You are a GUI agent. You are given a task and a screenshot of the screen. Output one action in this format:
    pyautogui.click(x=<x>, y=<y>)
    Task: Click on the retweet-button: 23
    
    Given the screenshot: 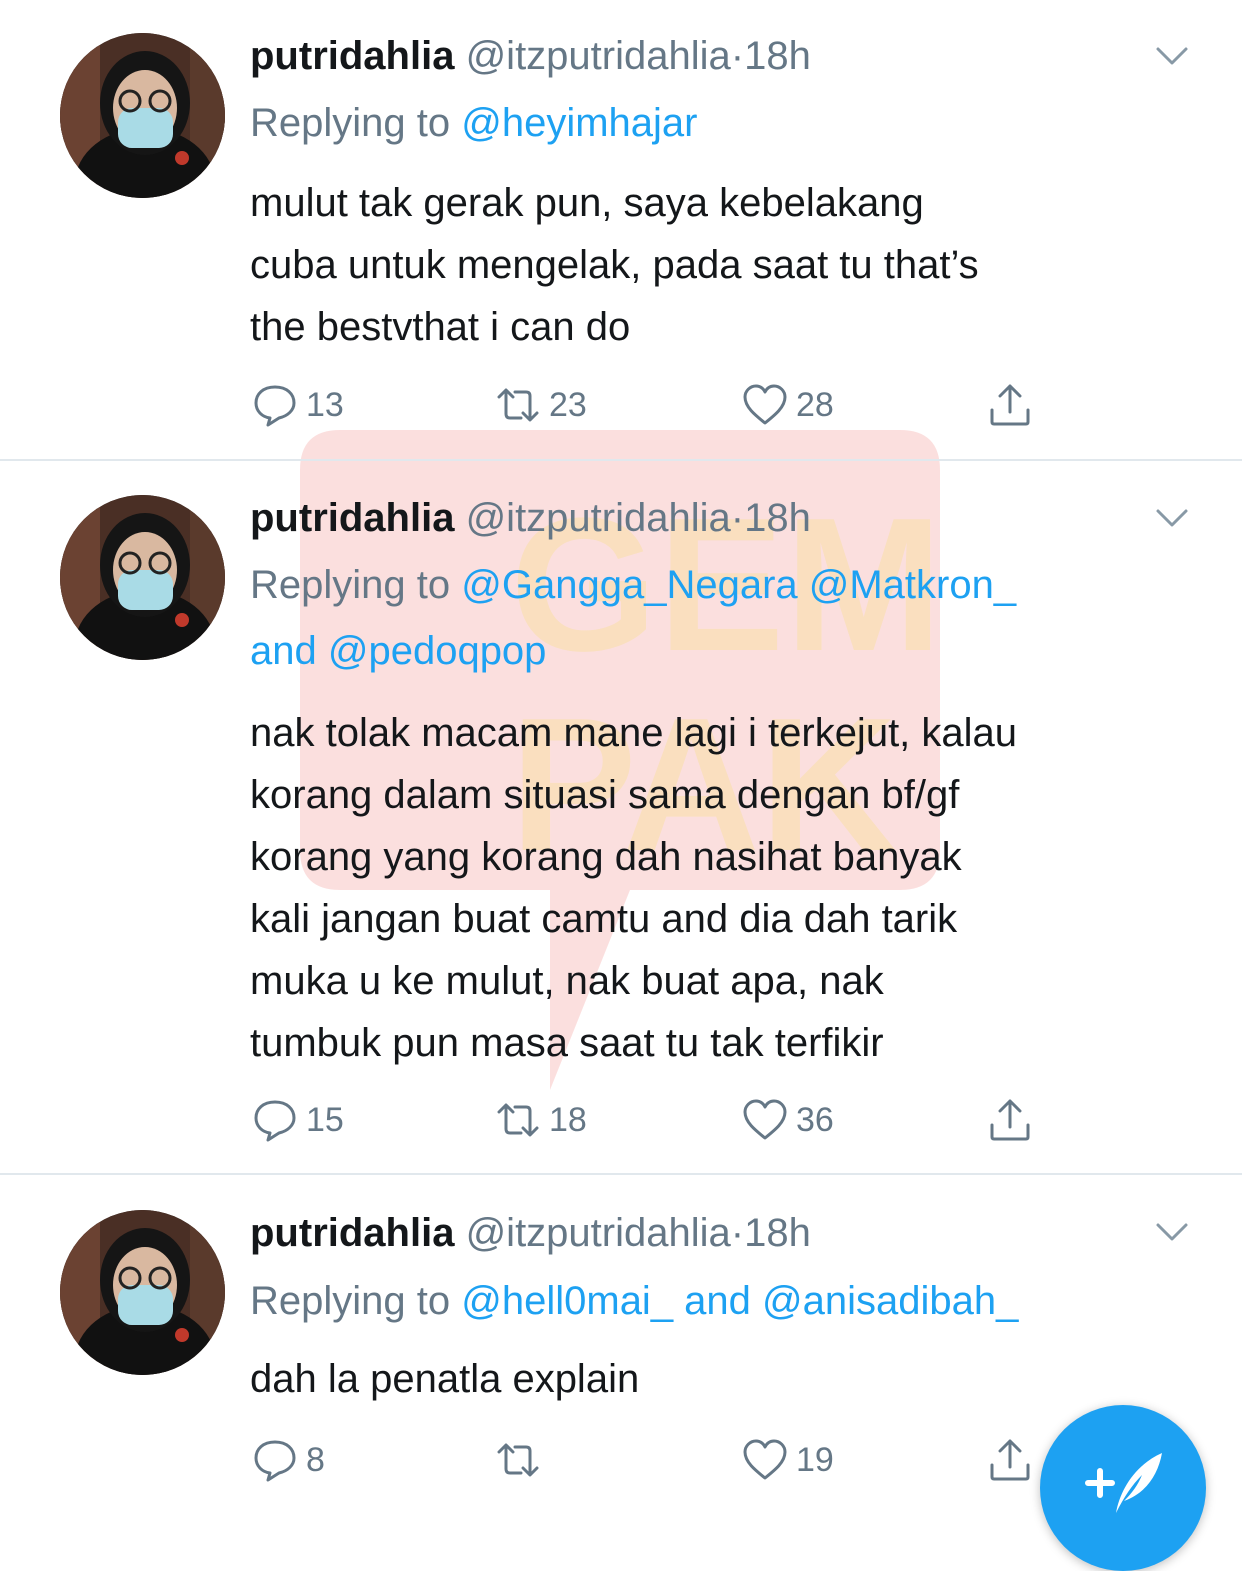 What is the action you would take?
    pyautogui.click(x=541, y=405)
    